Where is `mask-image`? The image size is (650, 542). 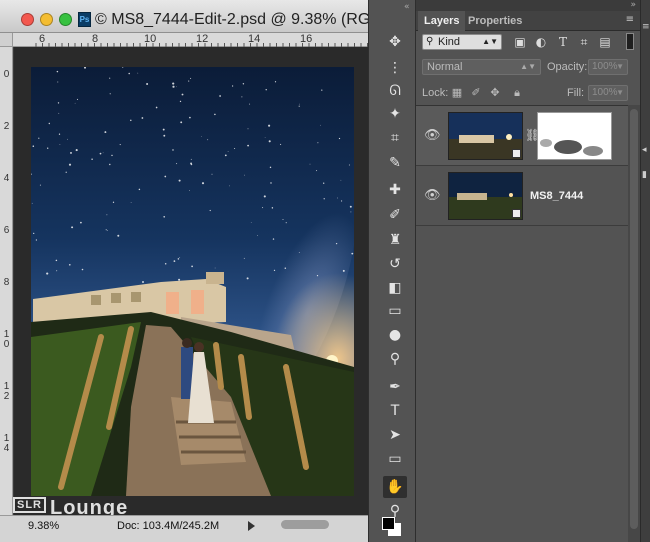 mask-image is located at coordinates (574, 136).